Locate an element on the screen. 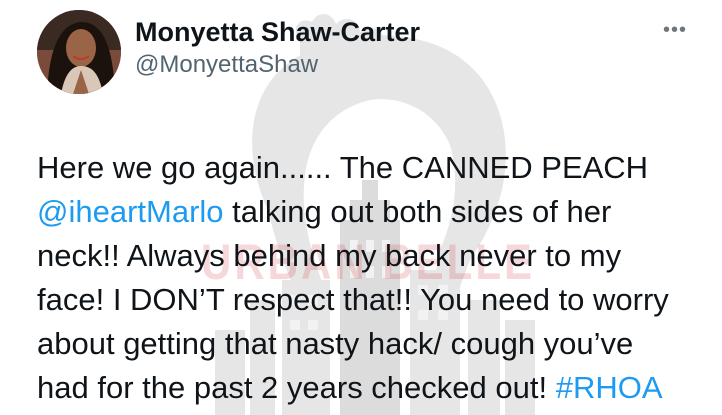  tweet-line: Here we go again...... The CANNED PEACH is located at coordinates (343, 167).